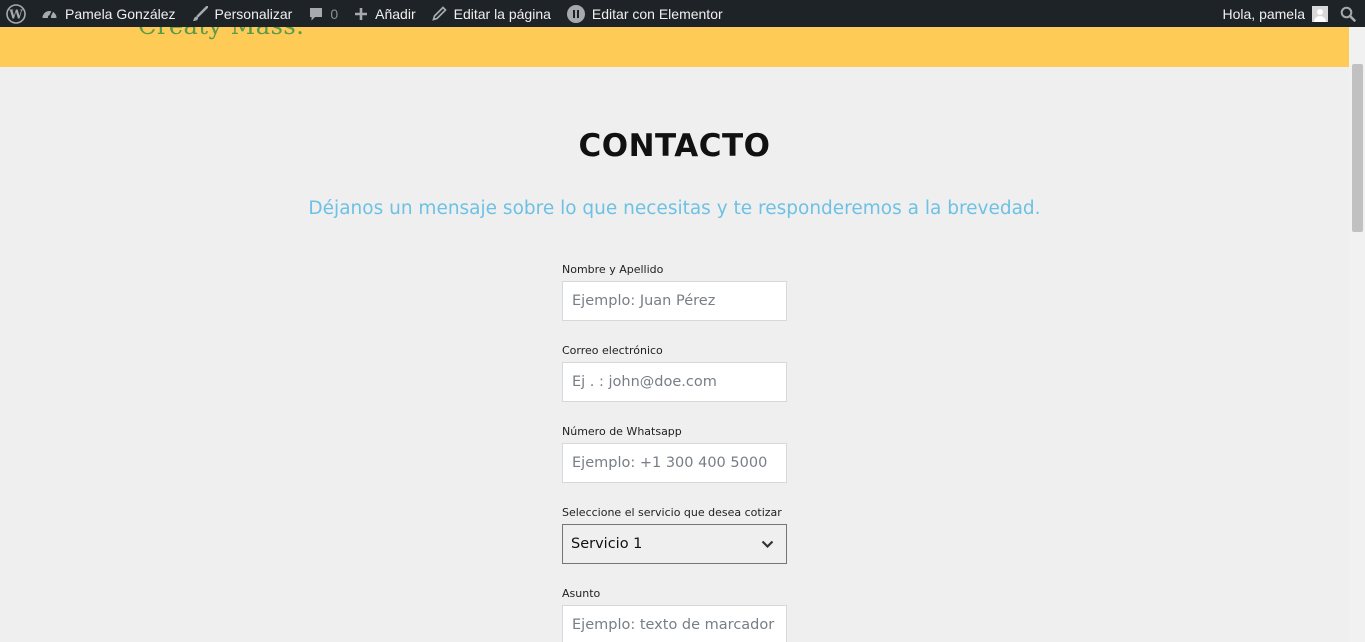 The height and width of the screenshot is (642, 1365). Describe the element at coordinates (221, 33) in the screenshot. I see `site-logo: Creaty Mass.` at that location.